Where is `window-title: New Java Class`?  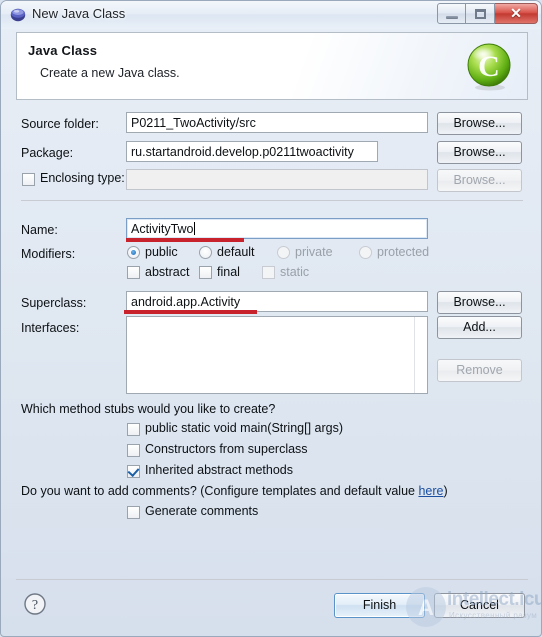
window-title: New Java Class is located at coordinates (79, 13).